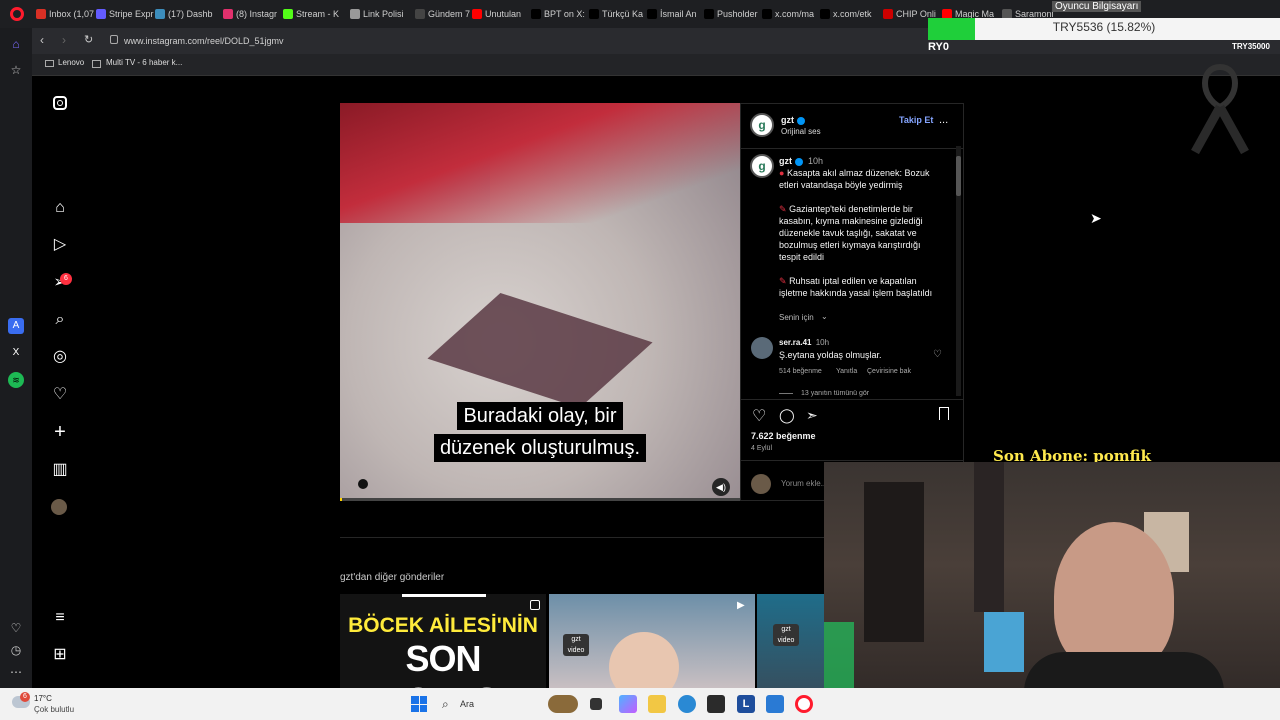 The image size is (1280, 720). Describe the element at coordinates (25, 697) in the screenshot. I see `weather-badge: 6` at that location.